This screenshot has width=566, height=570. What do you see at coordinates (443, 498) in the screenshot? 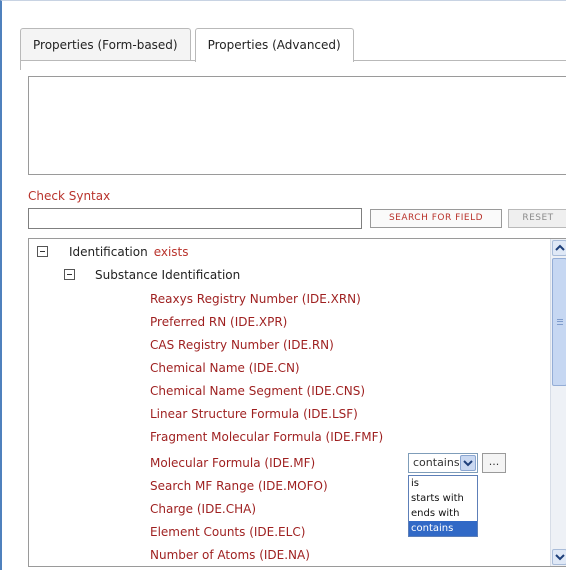
I see `operator-option-starts-with: starts with` at bounding box center [443, 498].